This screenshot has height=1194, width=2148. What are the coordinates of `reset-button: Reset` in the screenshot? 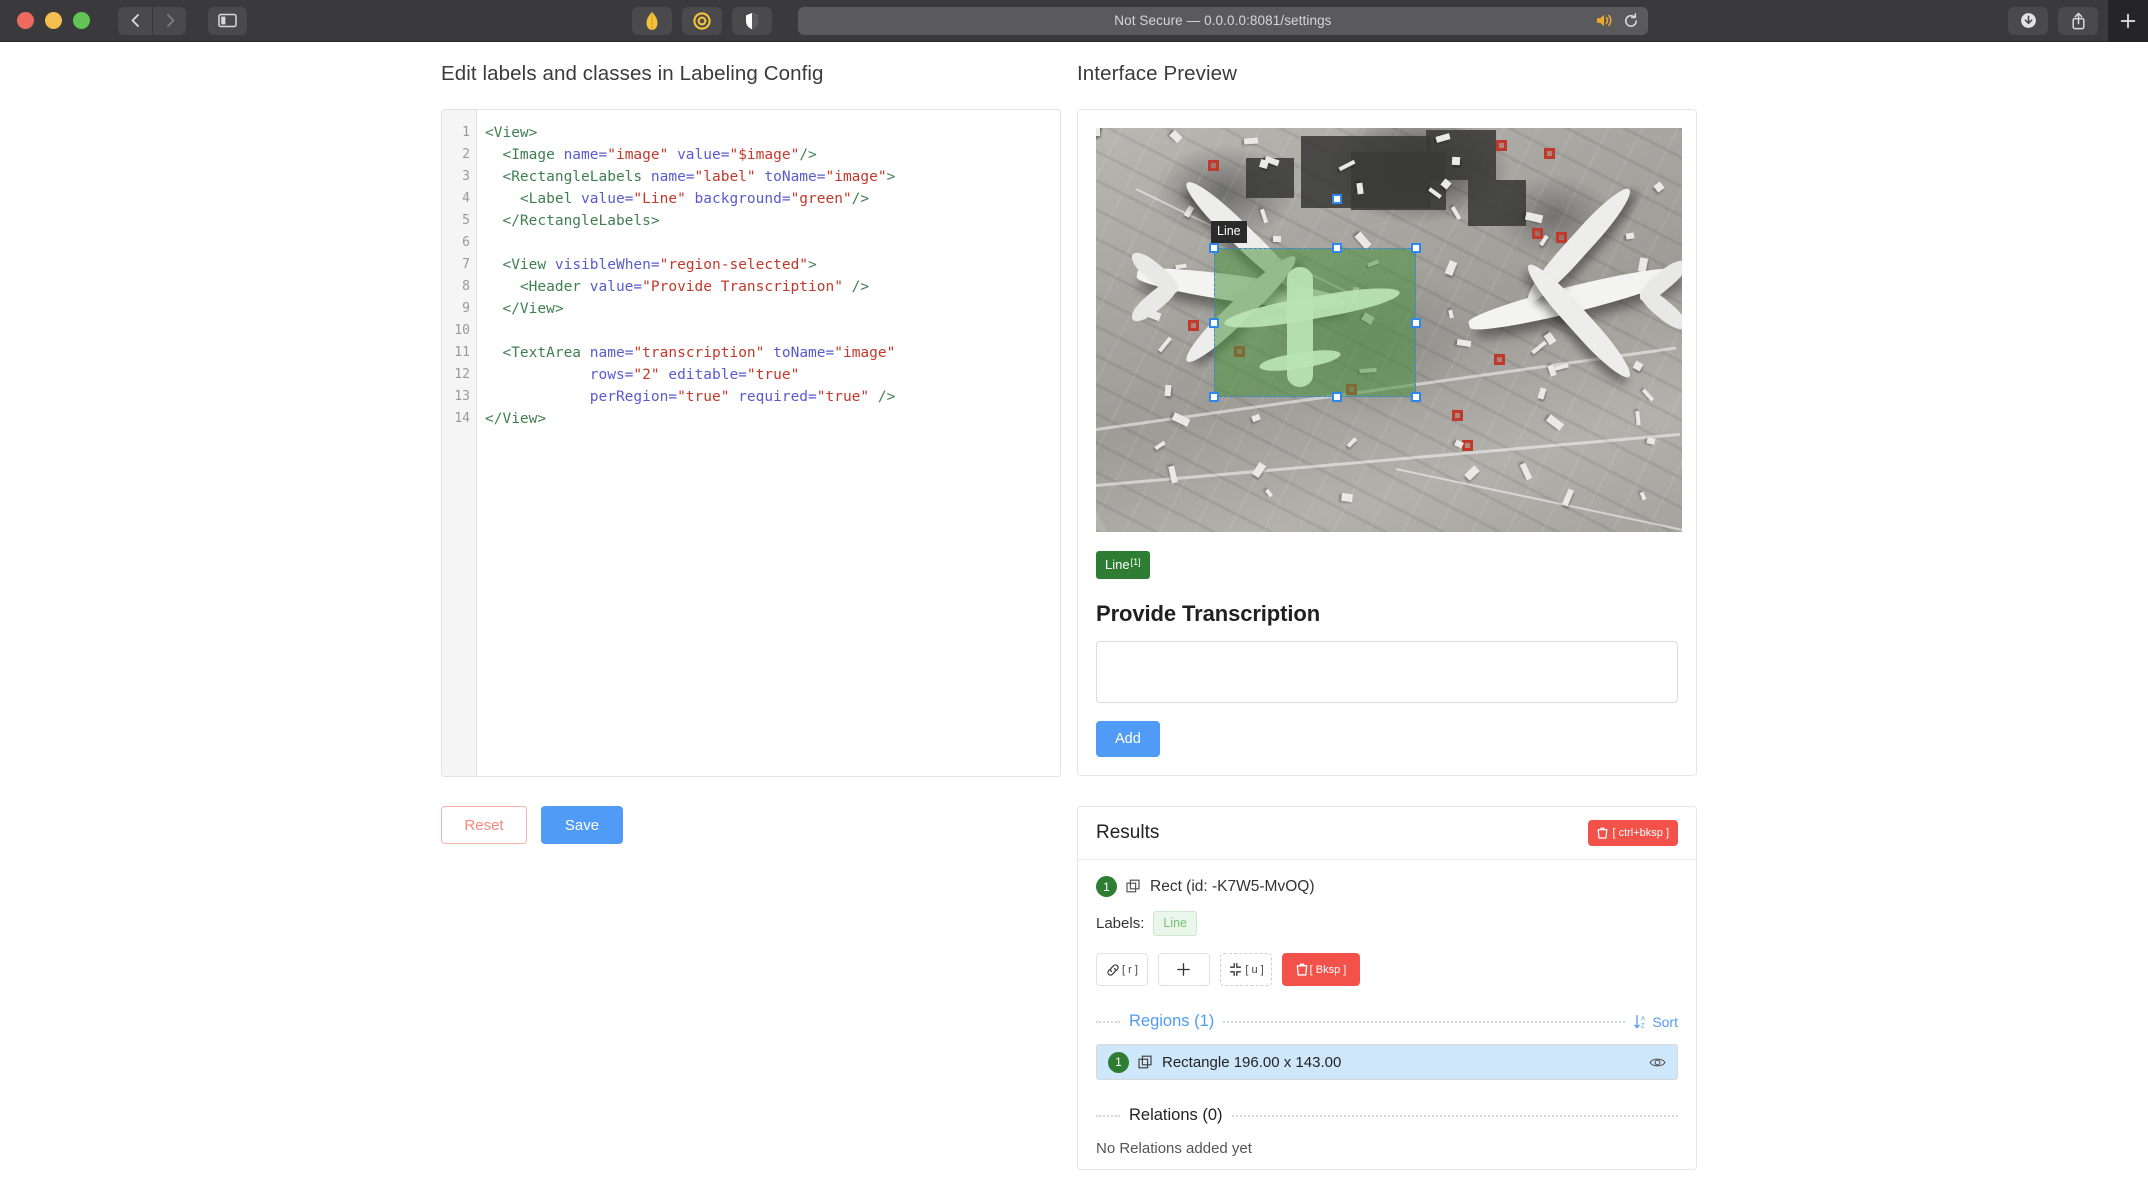 It's located at (484, 825).